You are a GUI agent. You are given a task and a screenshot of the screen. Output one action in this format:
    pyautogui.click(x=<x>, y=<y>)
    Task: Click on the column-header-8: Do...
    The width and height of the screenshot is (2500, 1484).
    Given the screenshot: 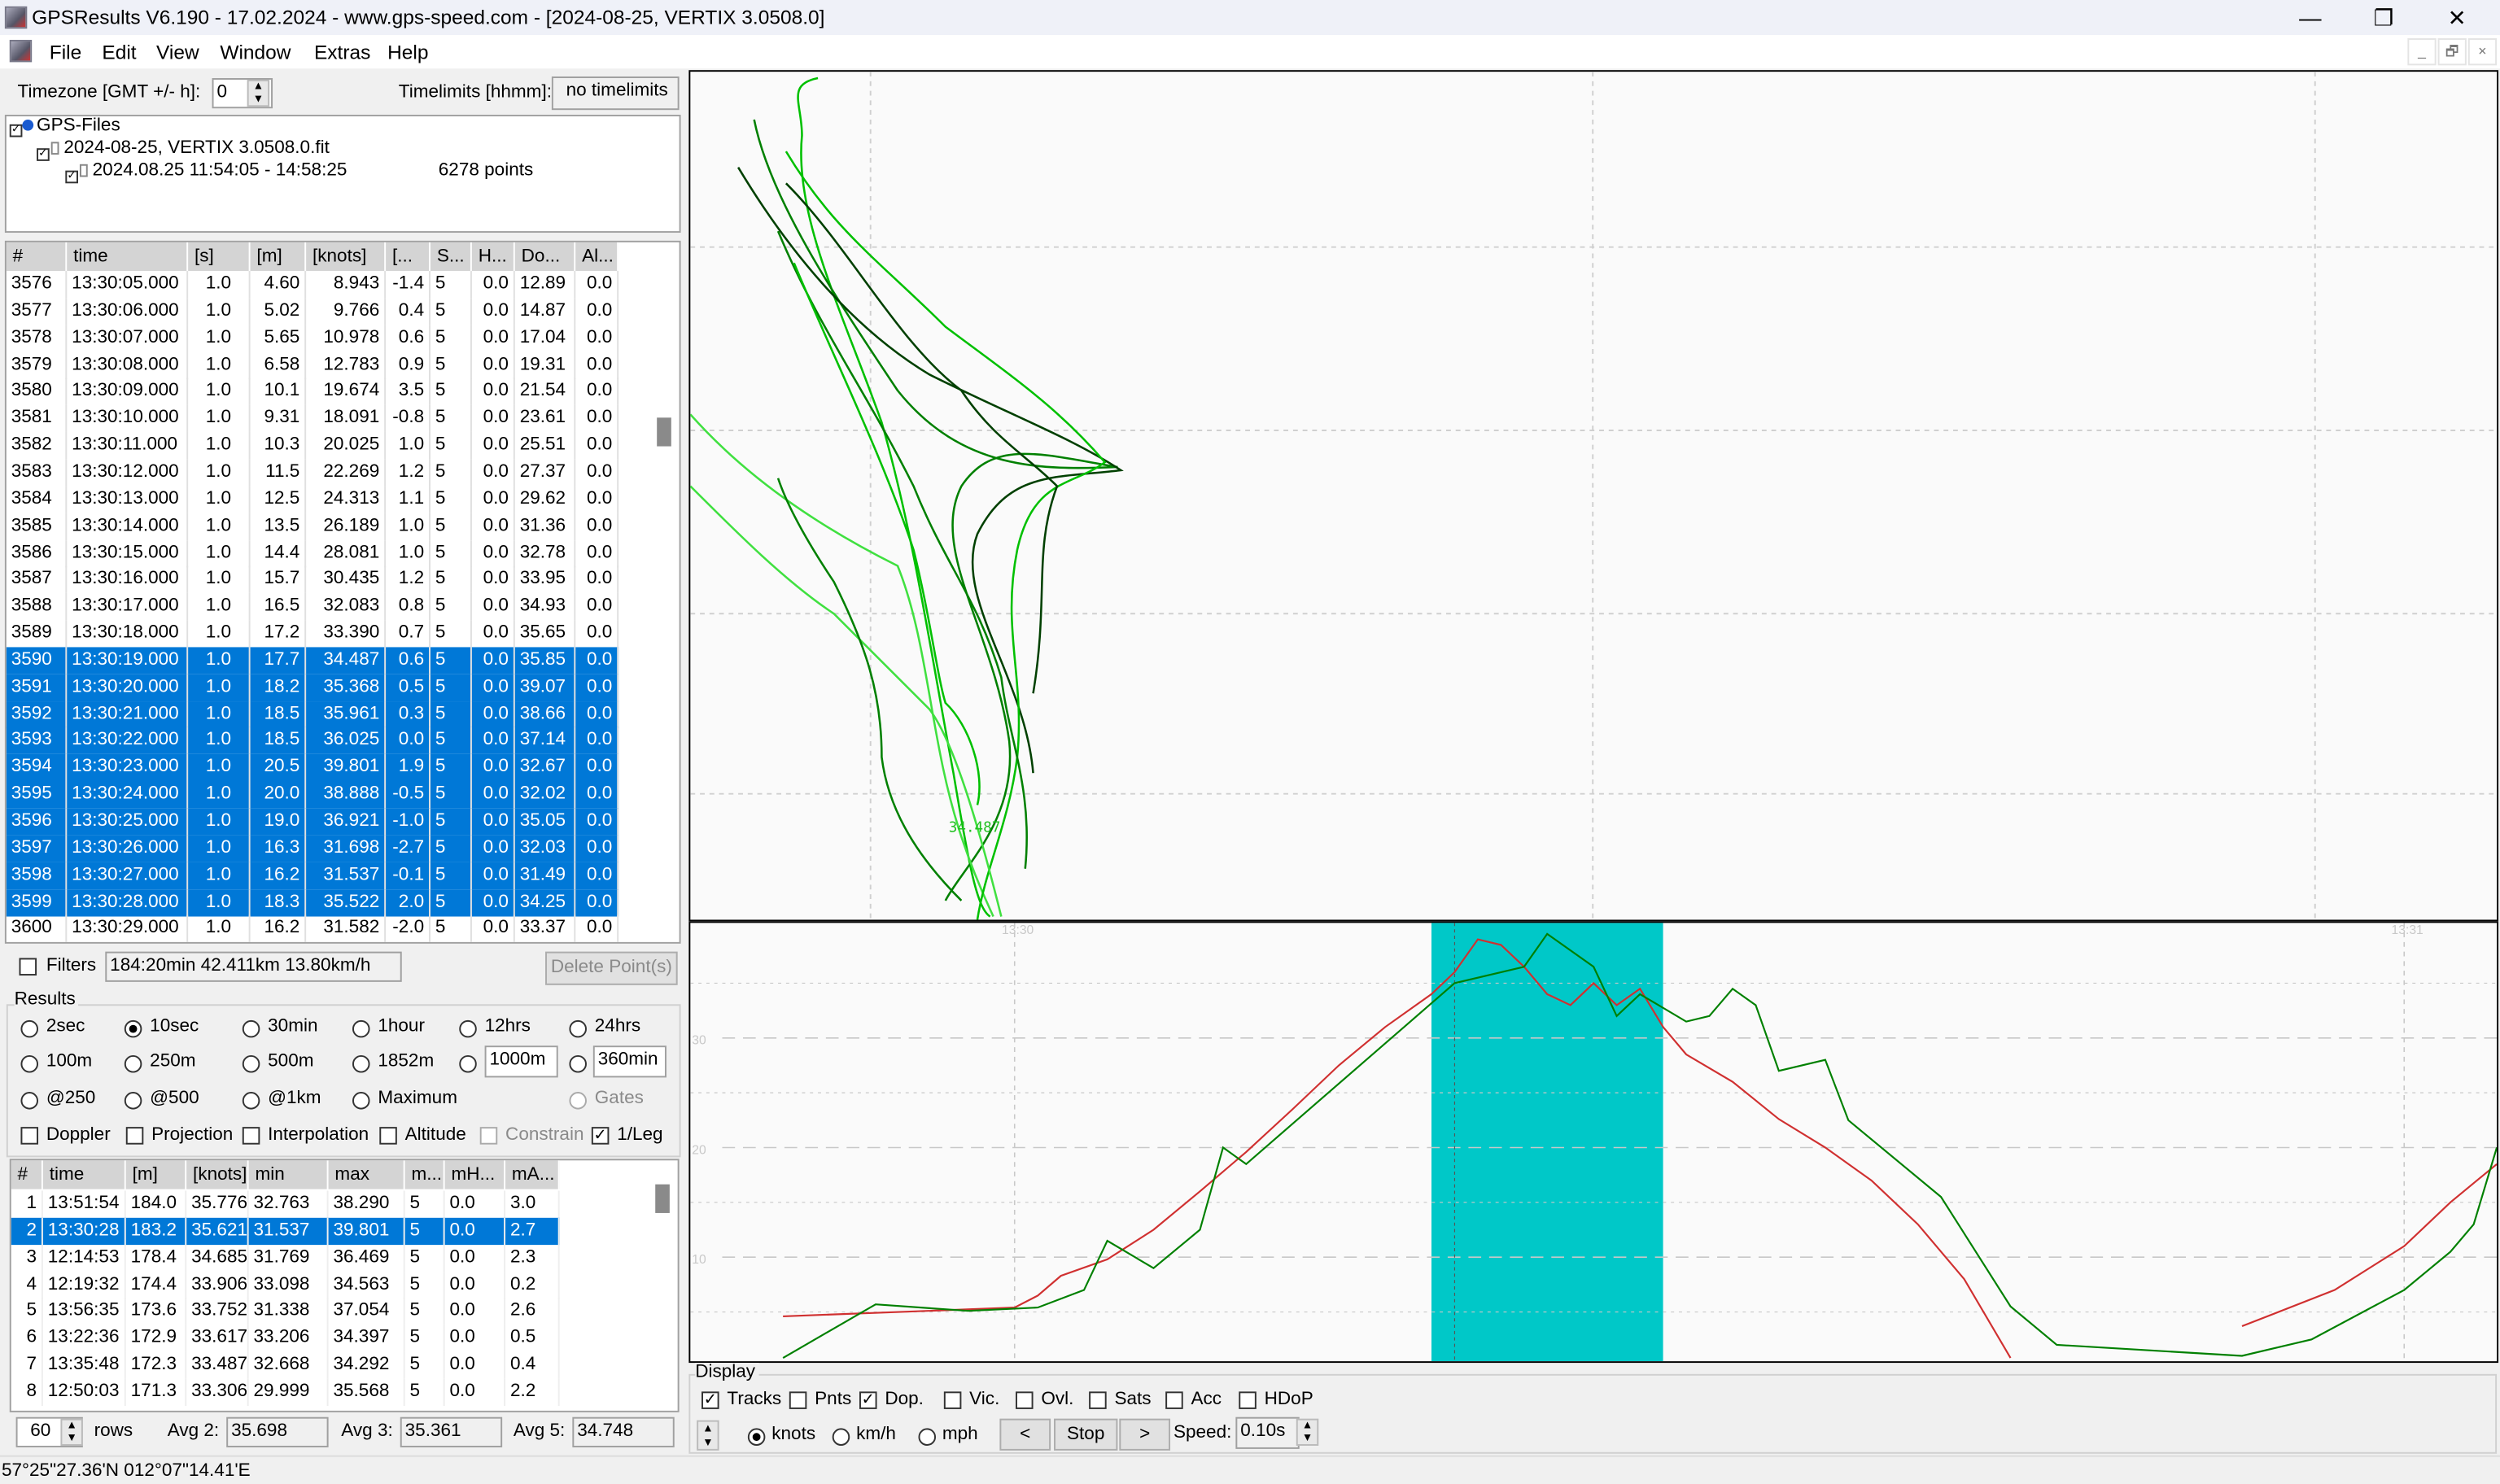 What is the action you would take?
    pyautogui.click(x=545, y=257)
    